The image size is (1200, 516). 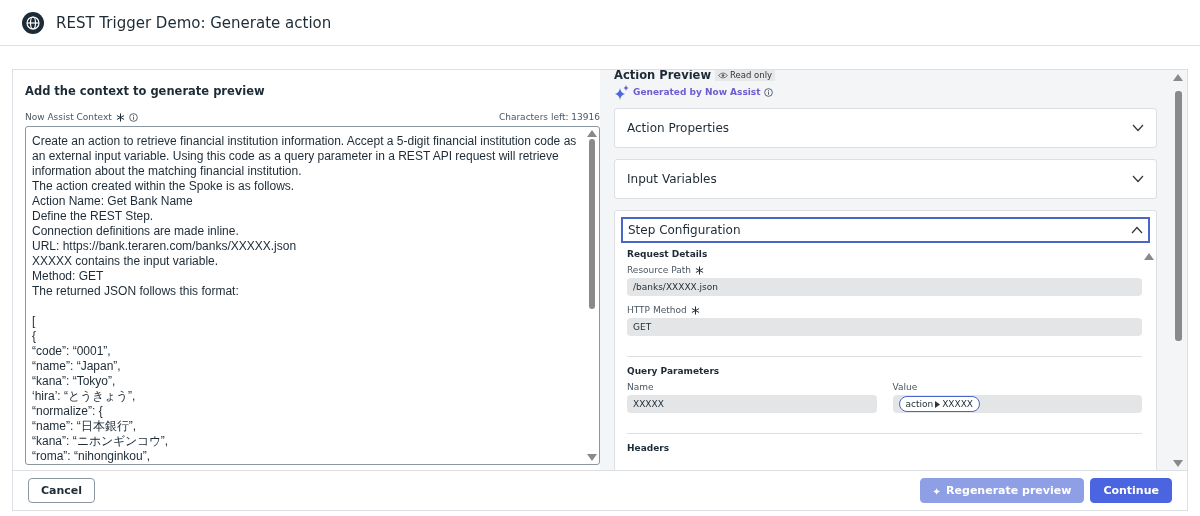 What do you see at coordinates (885, 128) in the screenshot?
I see `accordion-header: Action Properties` at bounding box center [885, 128].